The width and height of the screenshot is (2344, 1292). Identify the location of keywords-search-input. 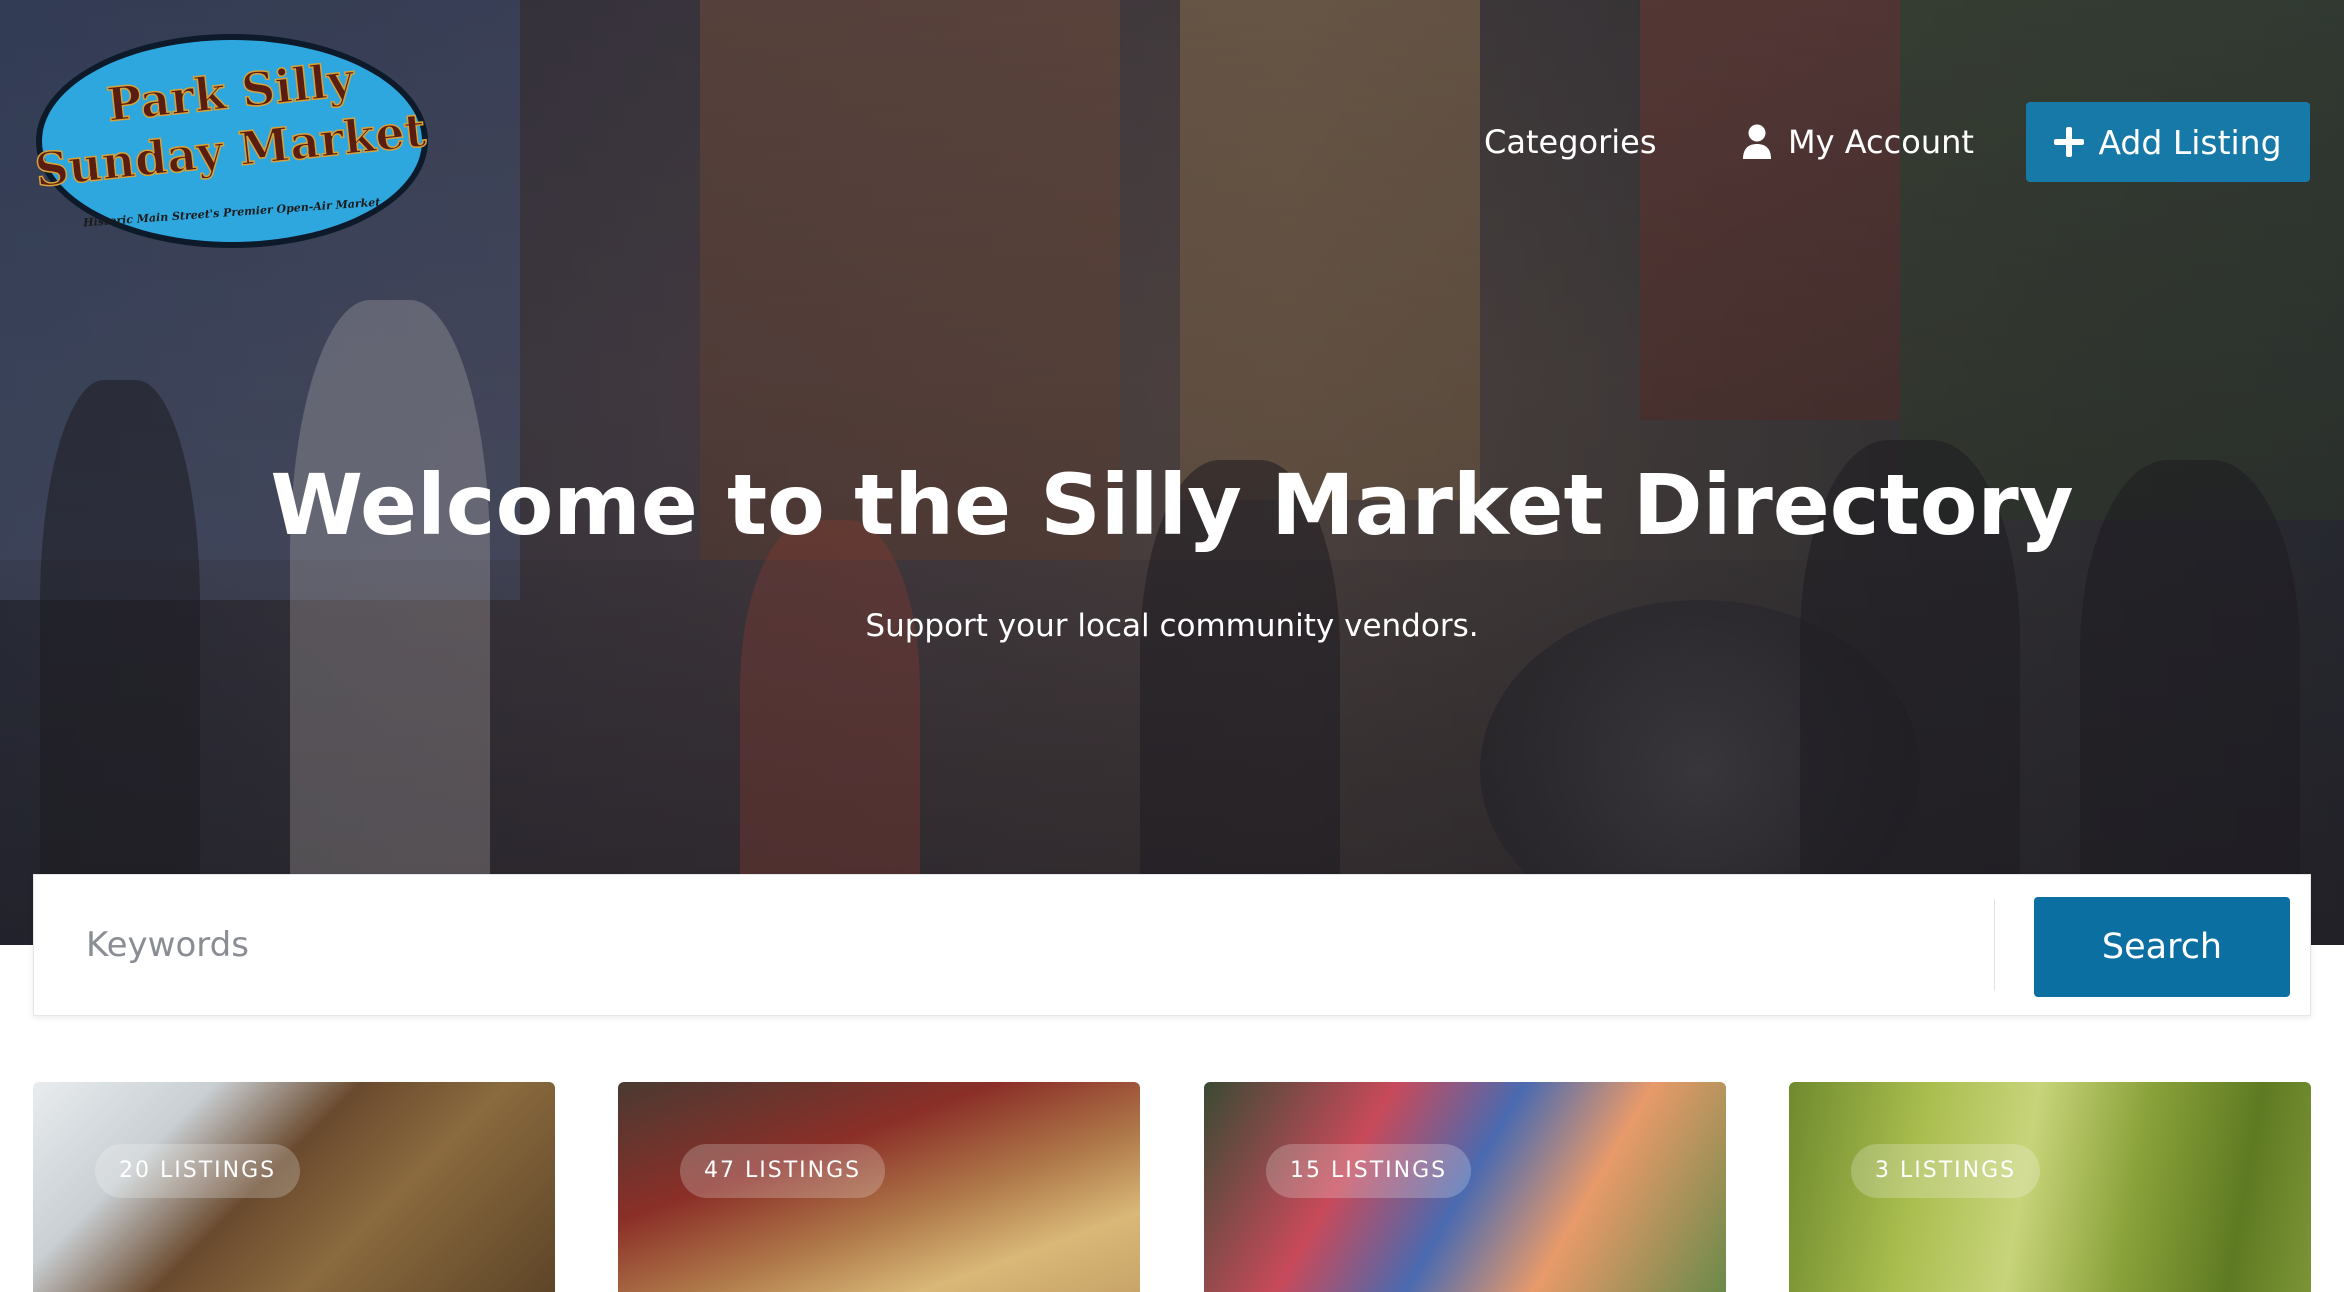
(1014, 945).